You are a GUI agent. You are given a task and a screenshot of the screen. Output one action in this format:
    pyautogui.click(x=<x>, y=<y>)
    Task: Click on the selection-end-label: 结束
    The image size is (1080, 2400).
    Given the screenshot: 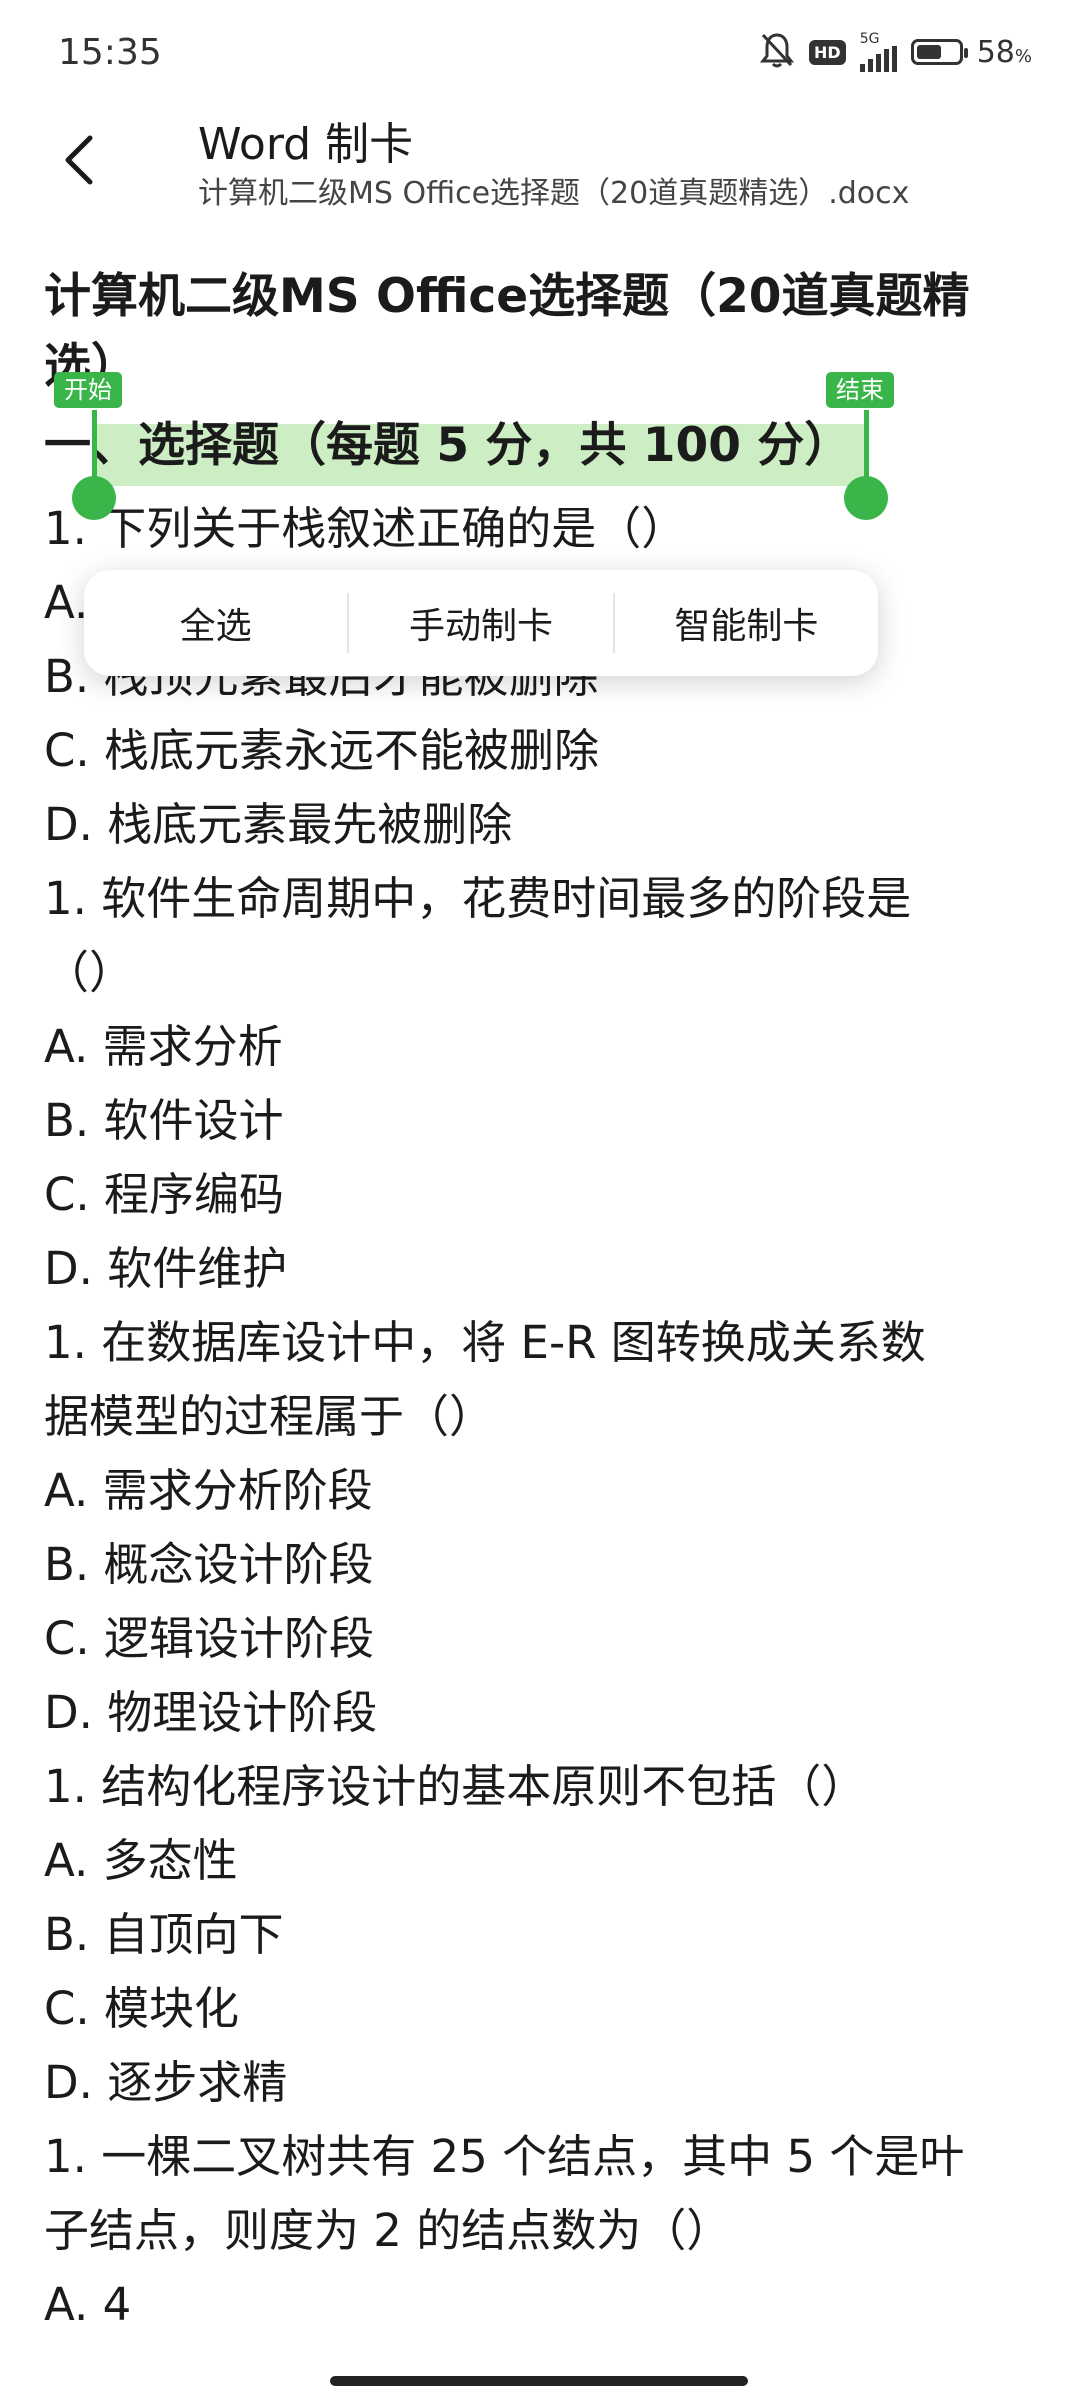 What is the action you would take?
    pyautogui.click(x=860, y=390)
    